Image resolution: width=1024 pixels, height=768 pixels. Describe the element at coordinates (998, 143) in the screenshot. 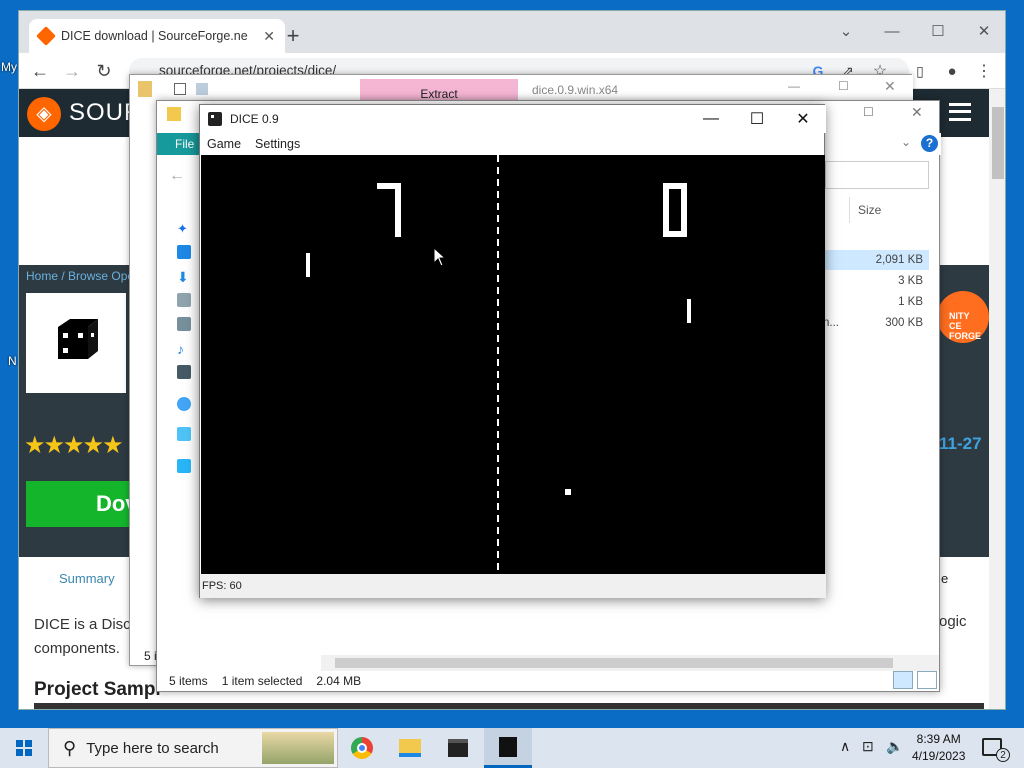

I see `page-scrollbar-thumb` at that location.